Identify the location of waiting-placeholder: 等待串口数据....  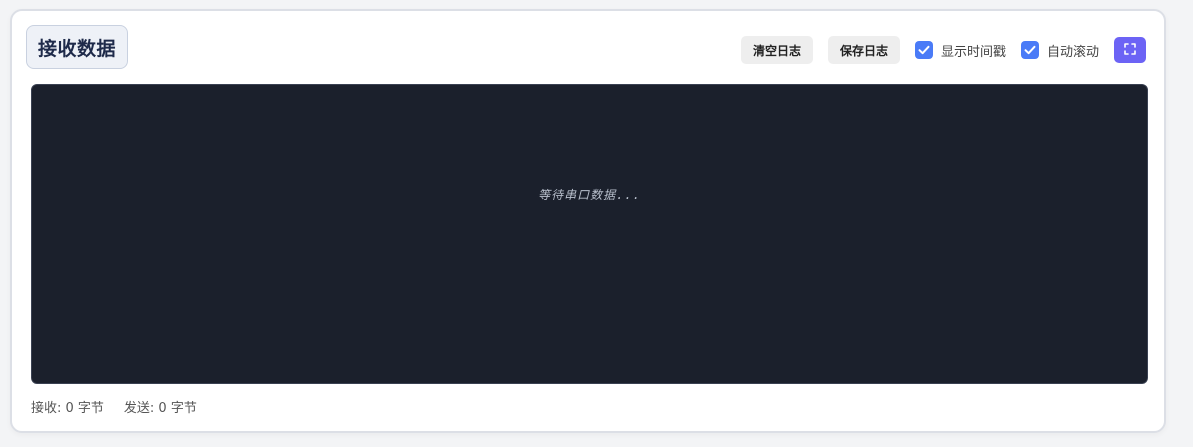
(589, 195).